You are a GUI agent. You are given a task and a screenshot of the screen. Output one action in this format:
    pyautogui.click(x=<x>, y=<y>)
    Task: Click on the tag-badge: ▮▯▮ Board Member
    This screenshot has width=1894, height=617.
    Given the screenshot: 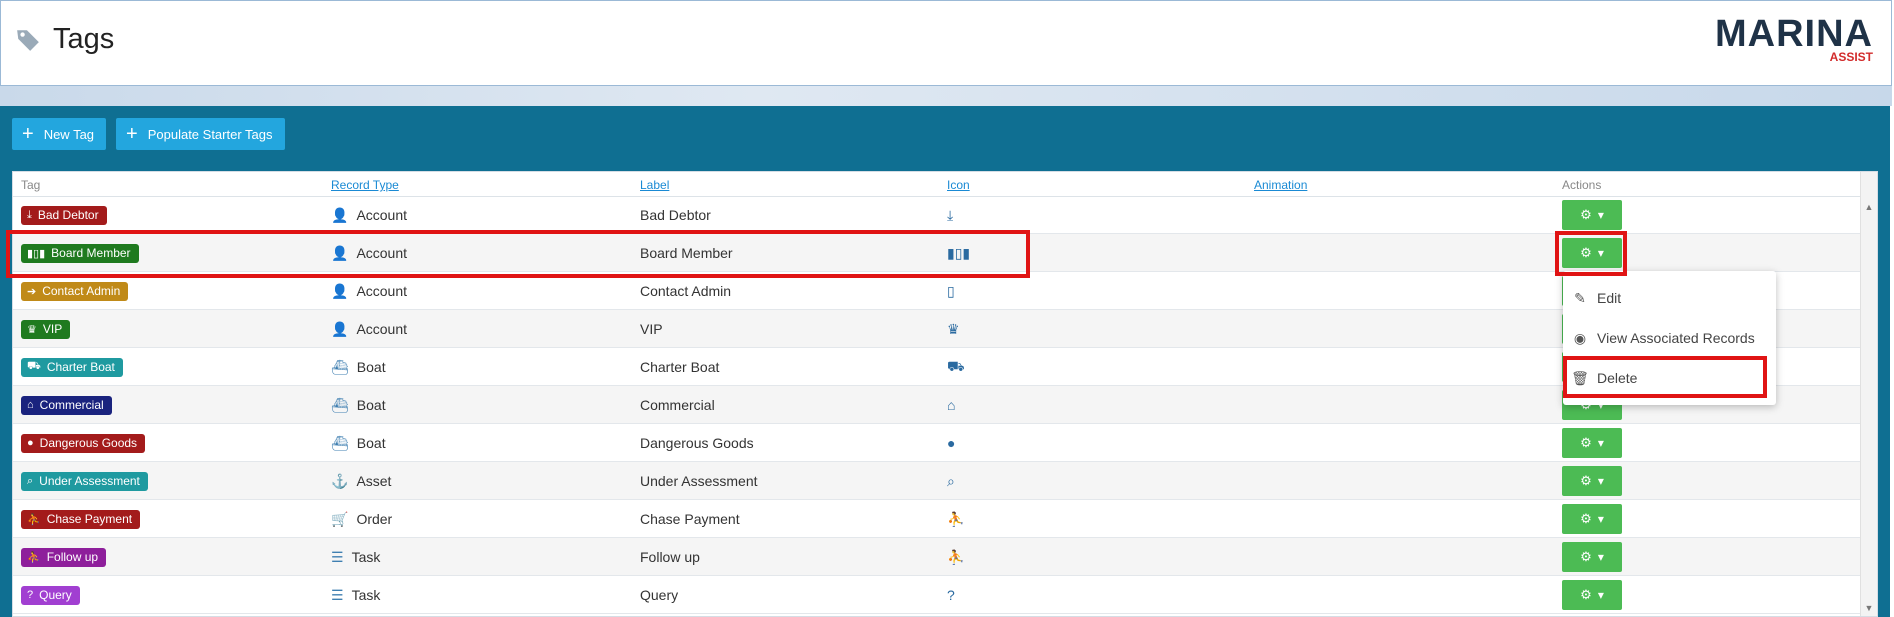 What is the action you would take?
    pyautogui.click(x=80, y=253)
    